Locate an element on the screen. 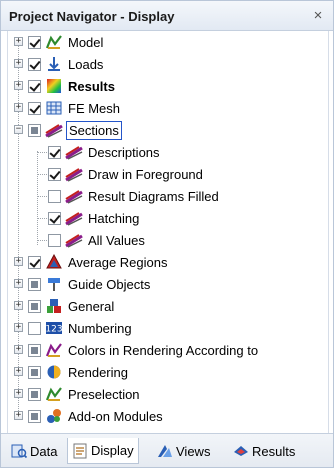 The image size is (334, 468). tree-item-descriptions: Descriptions is located at coordinates (104, 152).